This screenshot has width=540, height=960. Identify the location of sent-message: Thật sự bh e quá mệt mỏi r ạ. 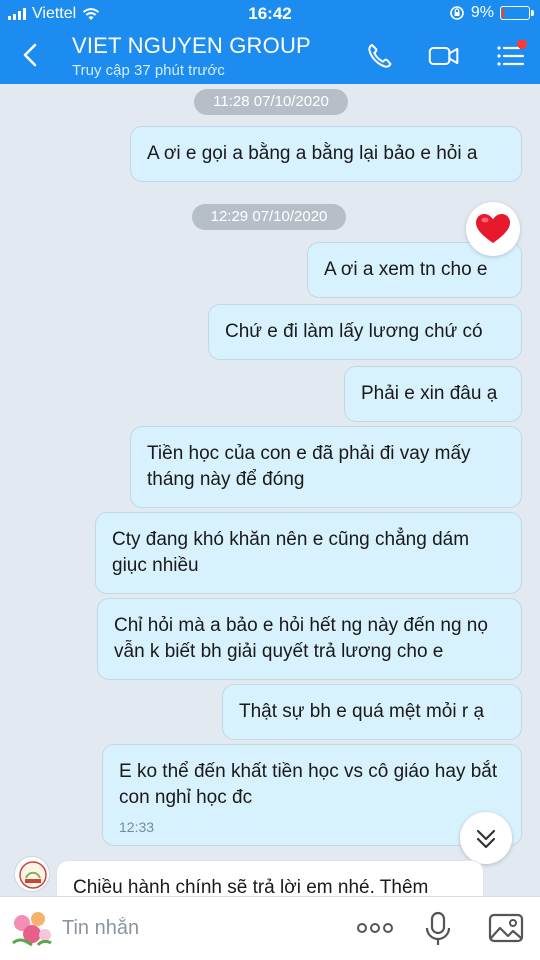
(372, 712).